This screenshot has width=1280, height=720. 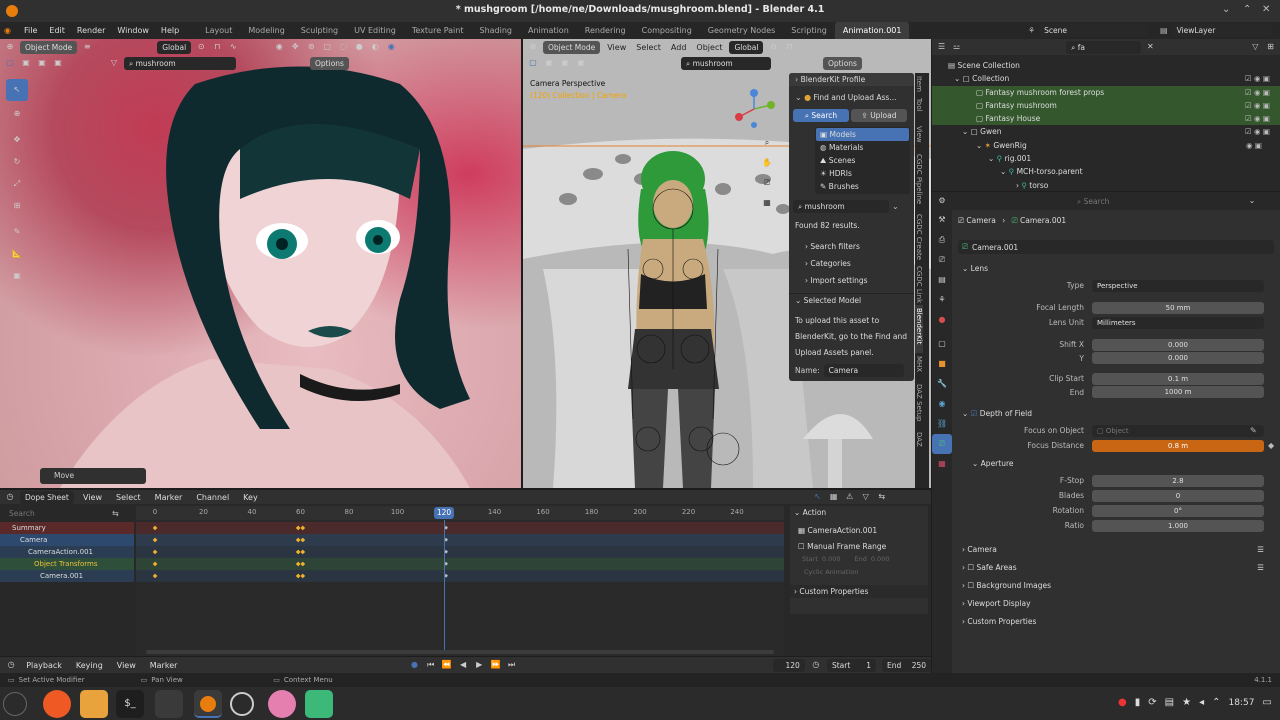 What do you see at coordinates (1150, 47) in the screenshot?
I see `clear-filter-icon: ✕` at bounding box center [1150, 47].